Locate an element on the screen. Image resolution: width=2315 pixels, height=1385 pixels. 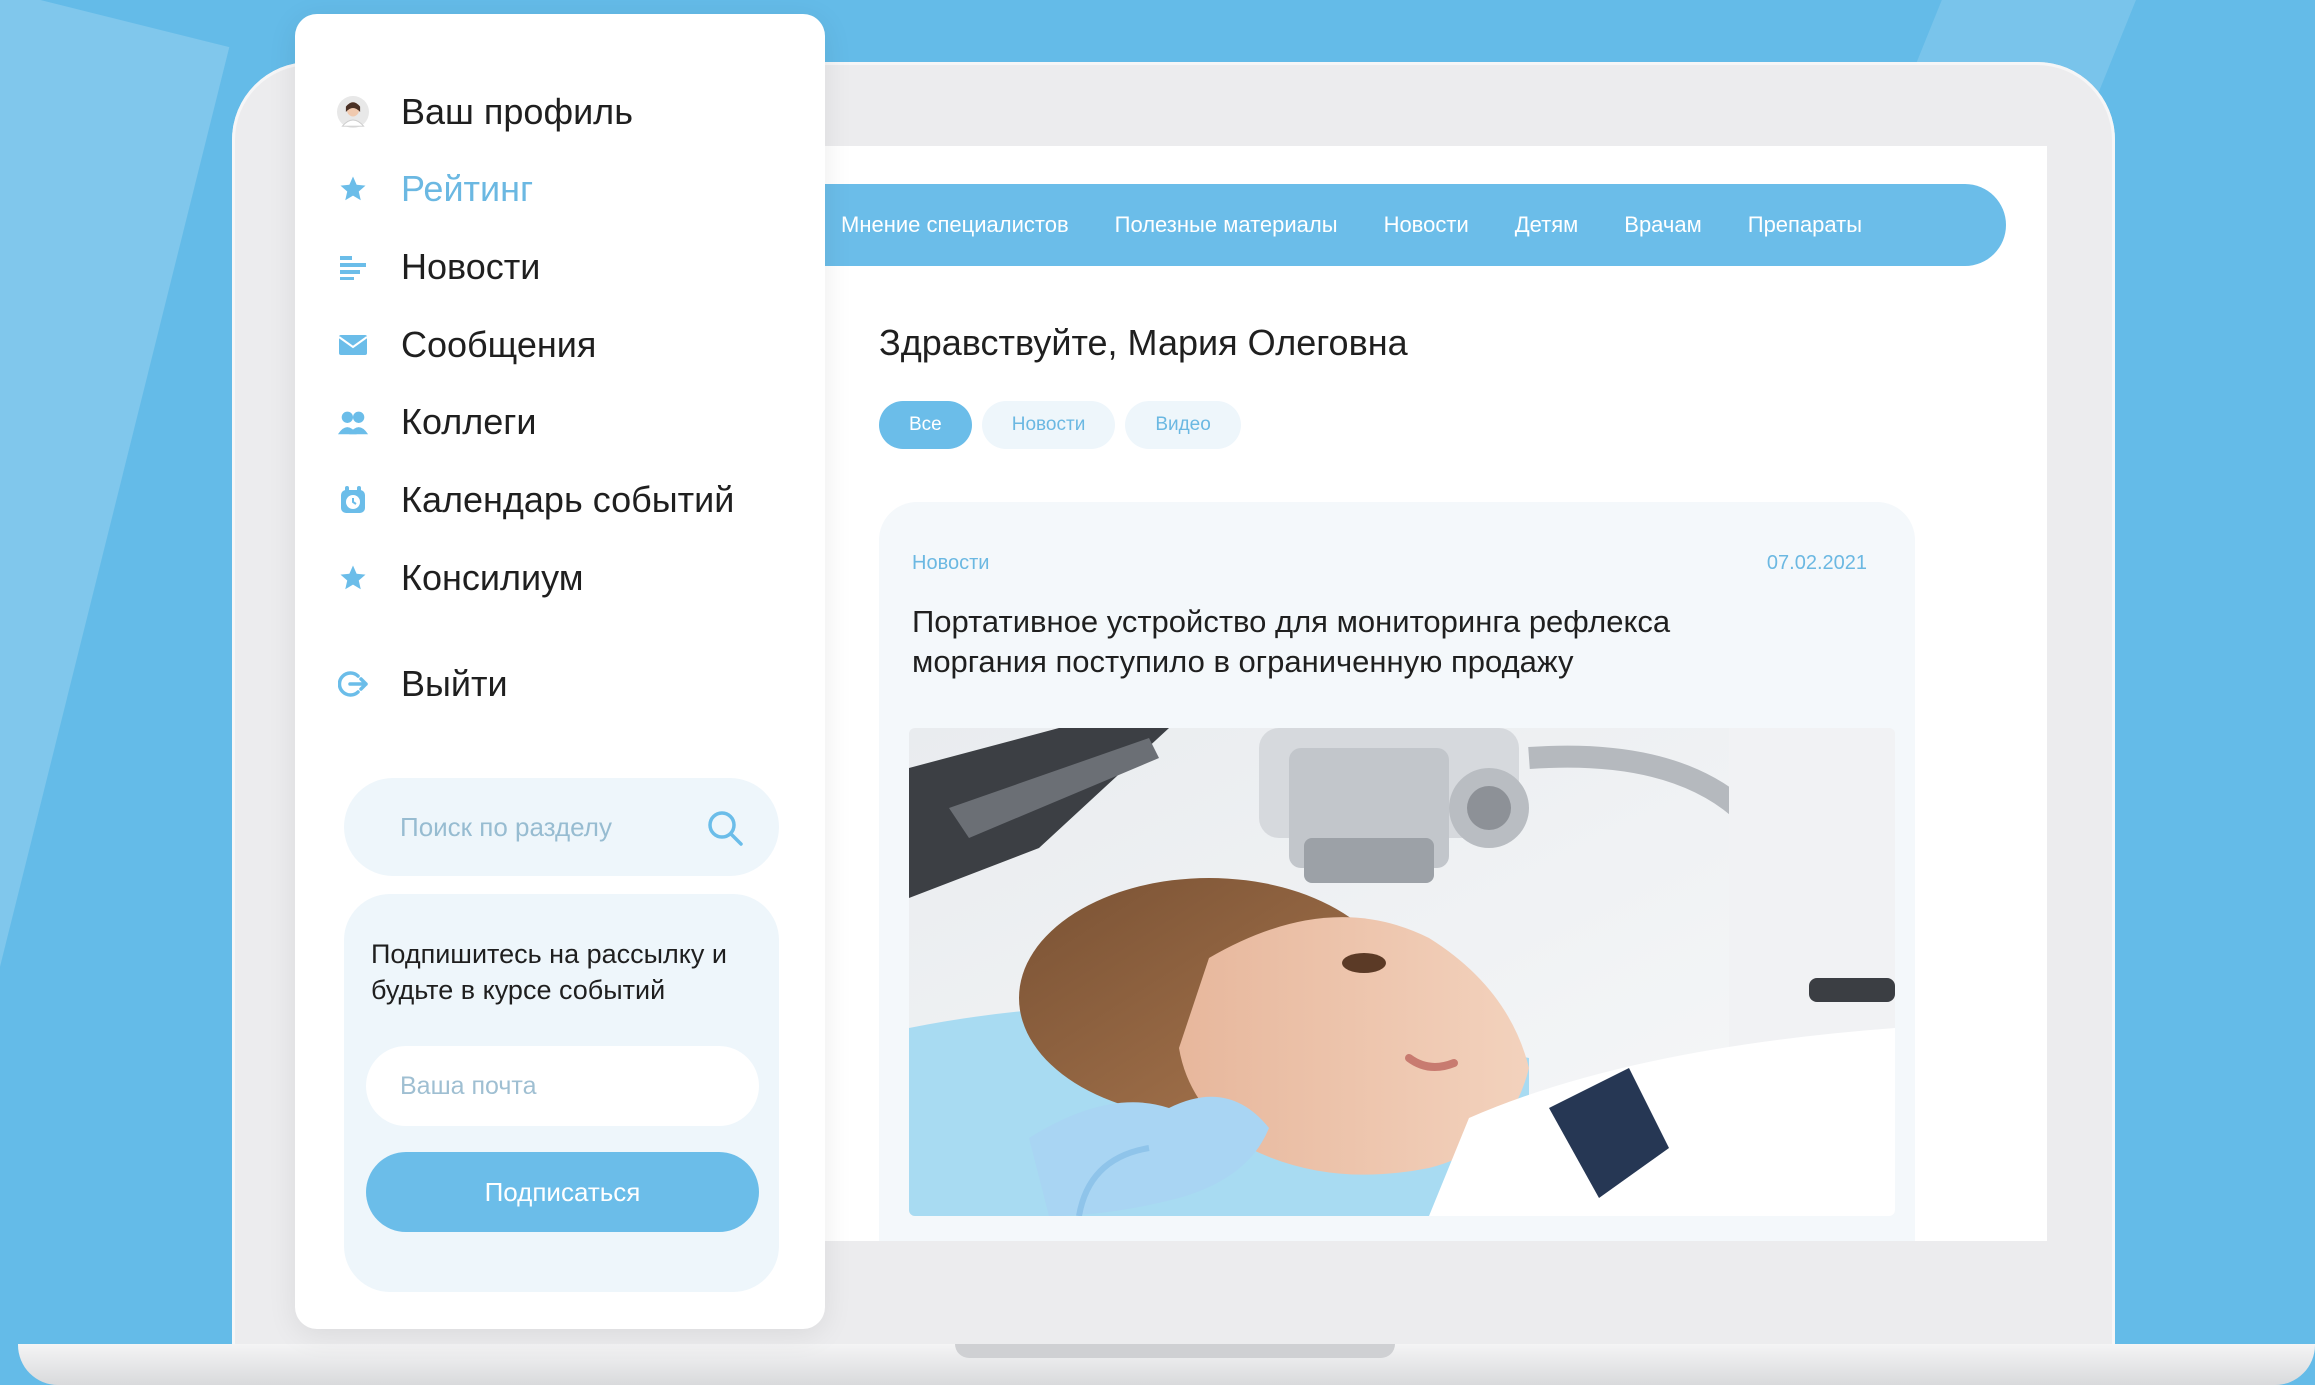
sidebar-item-label: Коллеги is located at coordinates (469, 421).